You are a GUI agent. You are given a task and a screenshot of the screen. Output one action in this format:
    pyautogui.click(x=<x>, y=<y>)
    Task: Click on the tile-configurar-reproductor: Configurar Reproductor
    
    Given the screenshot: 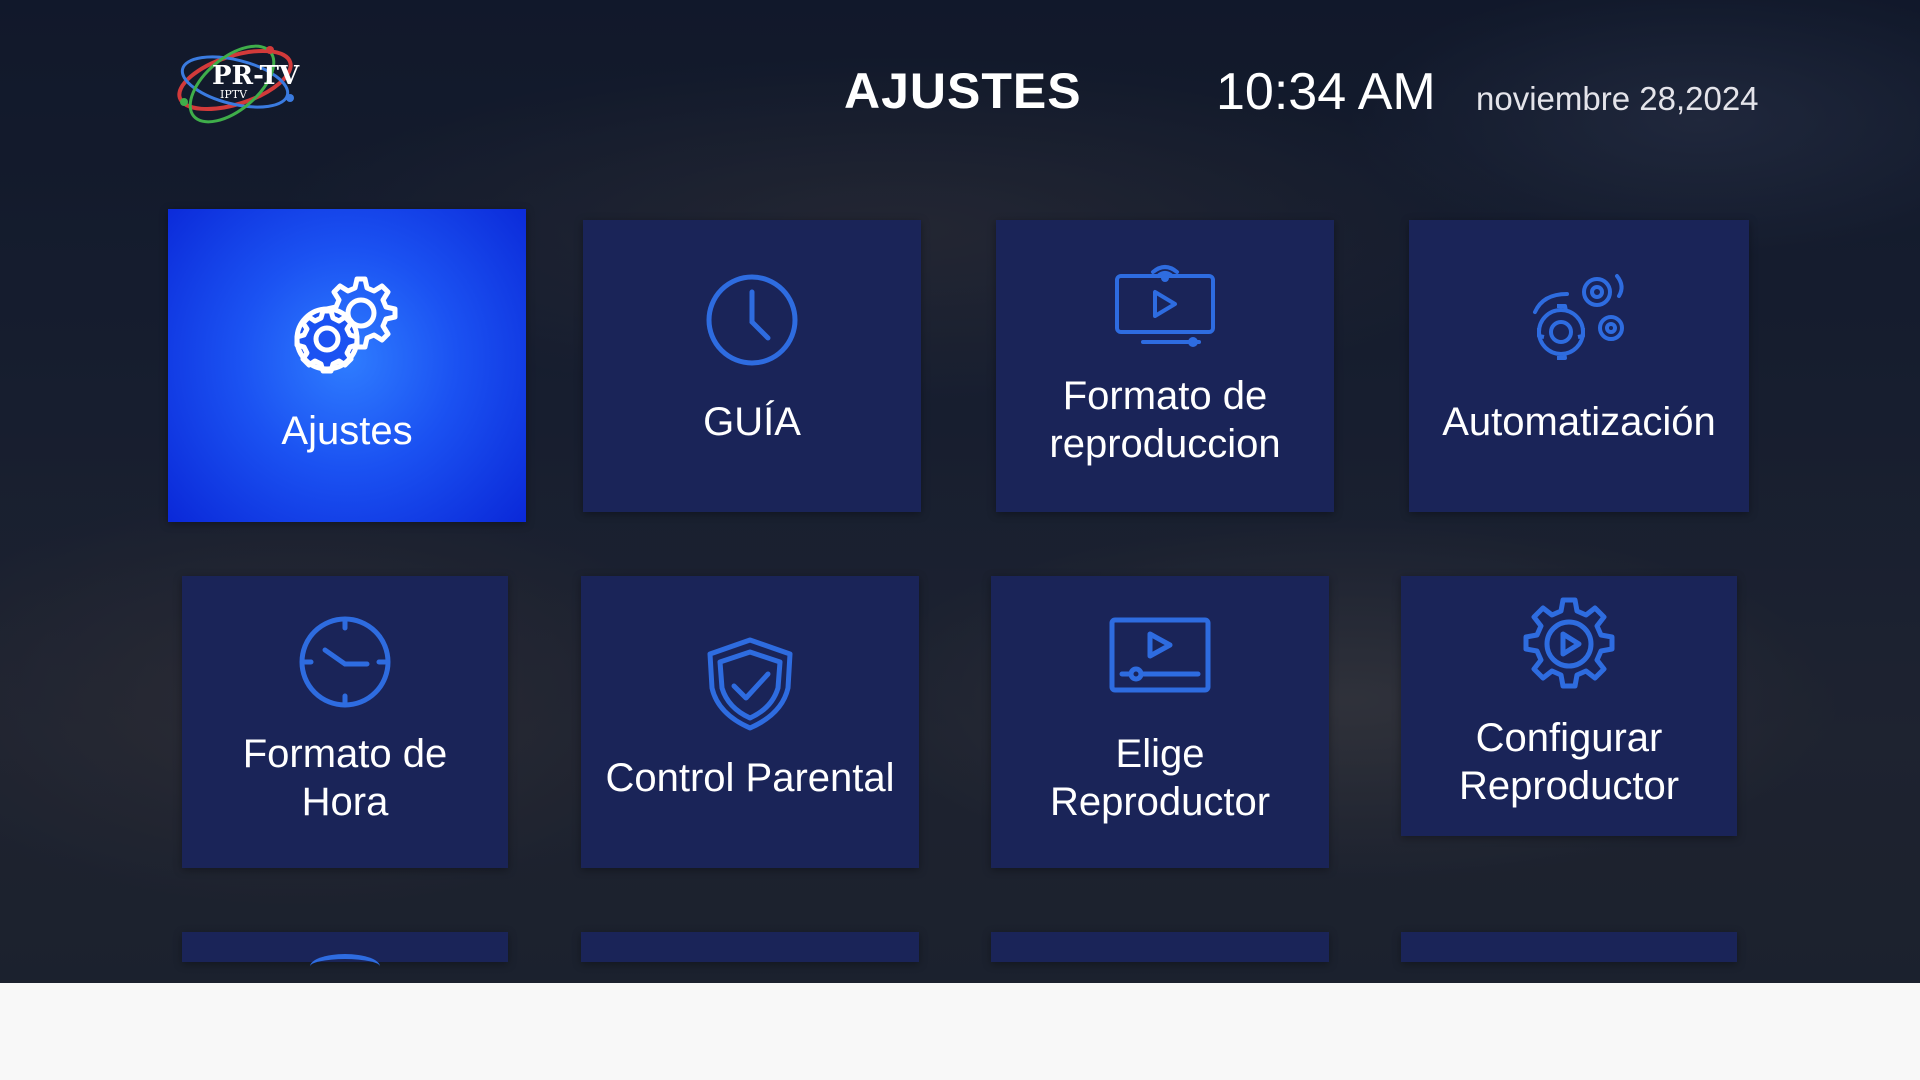 What is the action you would take?
    pyautogui.click(x=1569, y=706)
    